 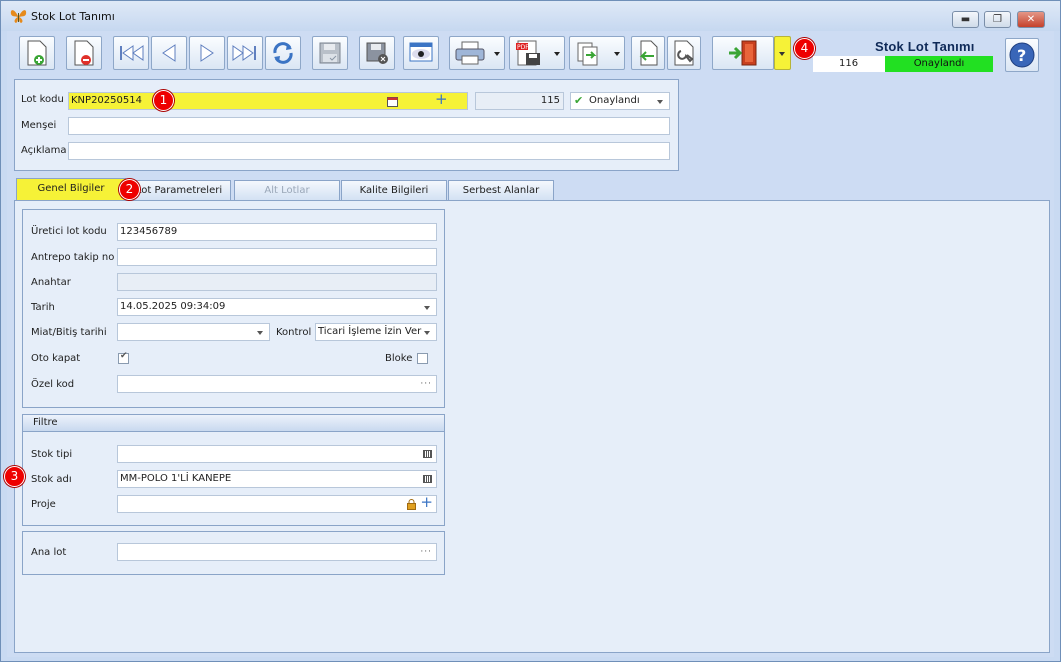 What do you see at coordinates (997, 19) in the screenshot?
I see `maximize-button: ❐` at bounding box center [997, 19].